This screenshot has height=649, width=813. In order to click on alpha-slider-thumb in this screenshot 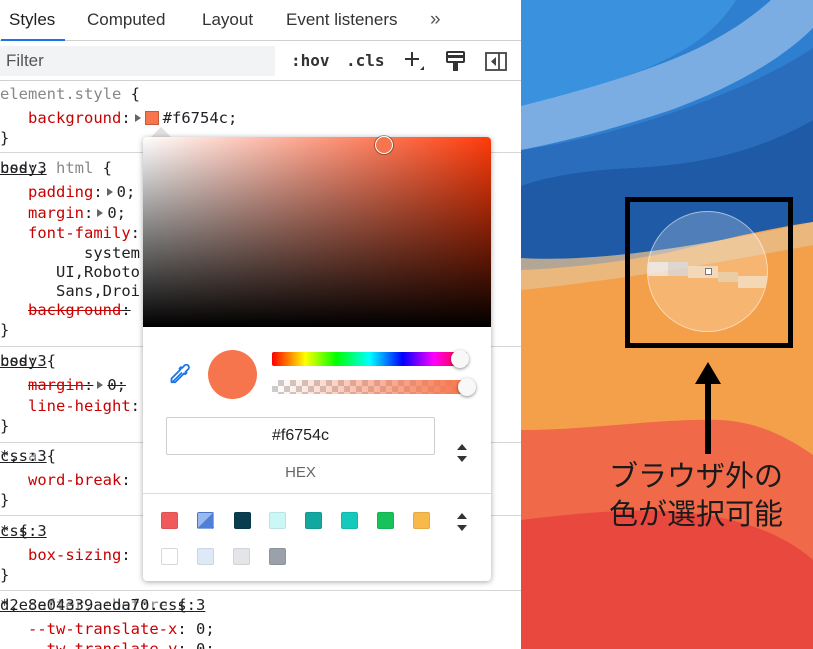, I will do `click(467, 387)`.